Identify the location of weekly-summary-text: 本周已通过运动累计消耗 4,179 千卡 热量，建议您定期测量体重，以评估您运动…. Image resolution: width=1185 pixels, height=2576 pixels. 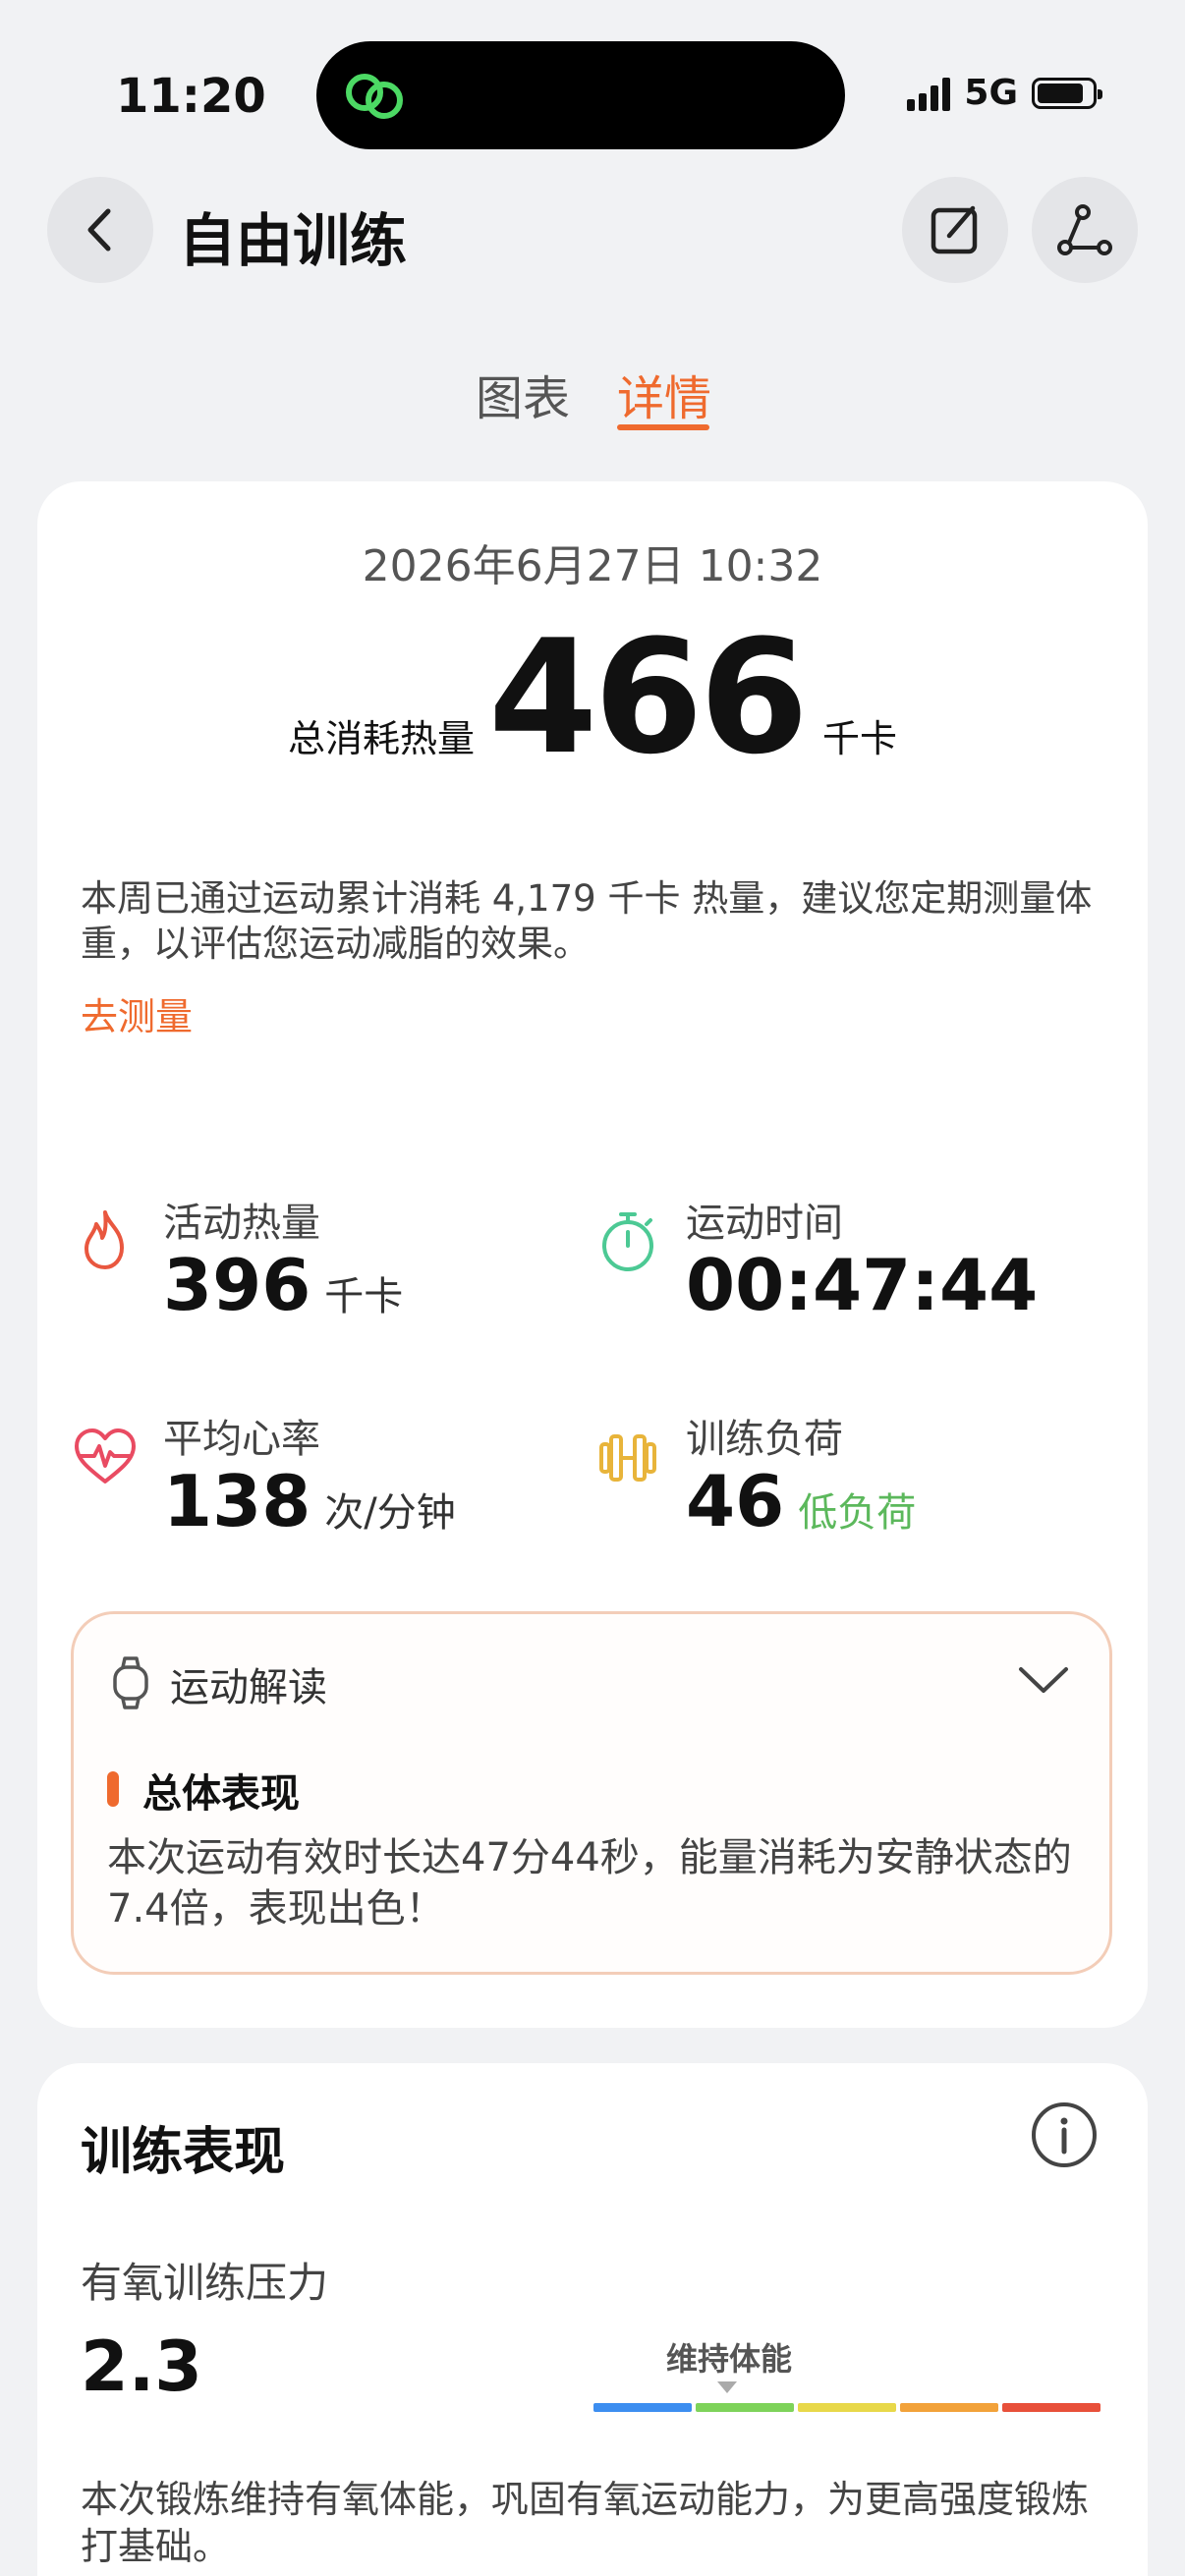
(587, 921).